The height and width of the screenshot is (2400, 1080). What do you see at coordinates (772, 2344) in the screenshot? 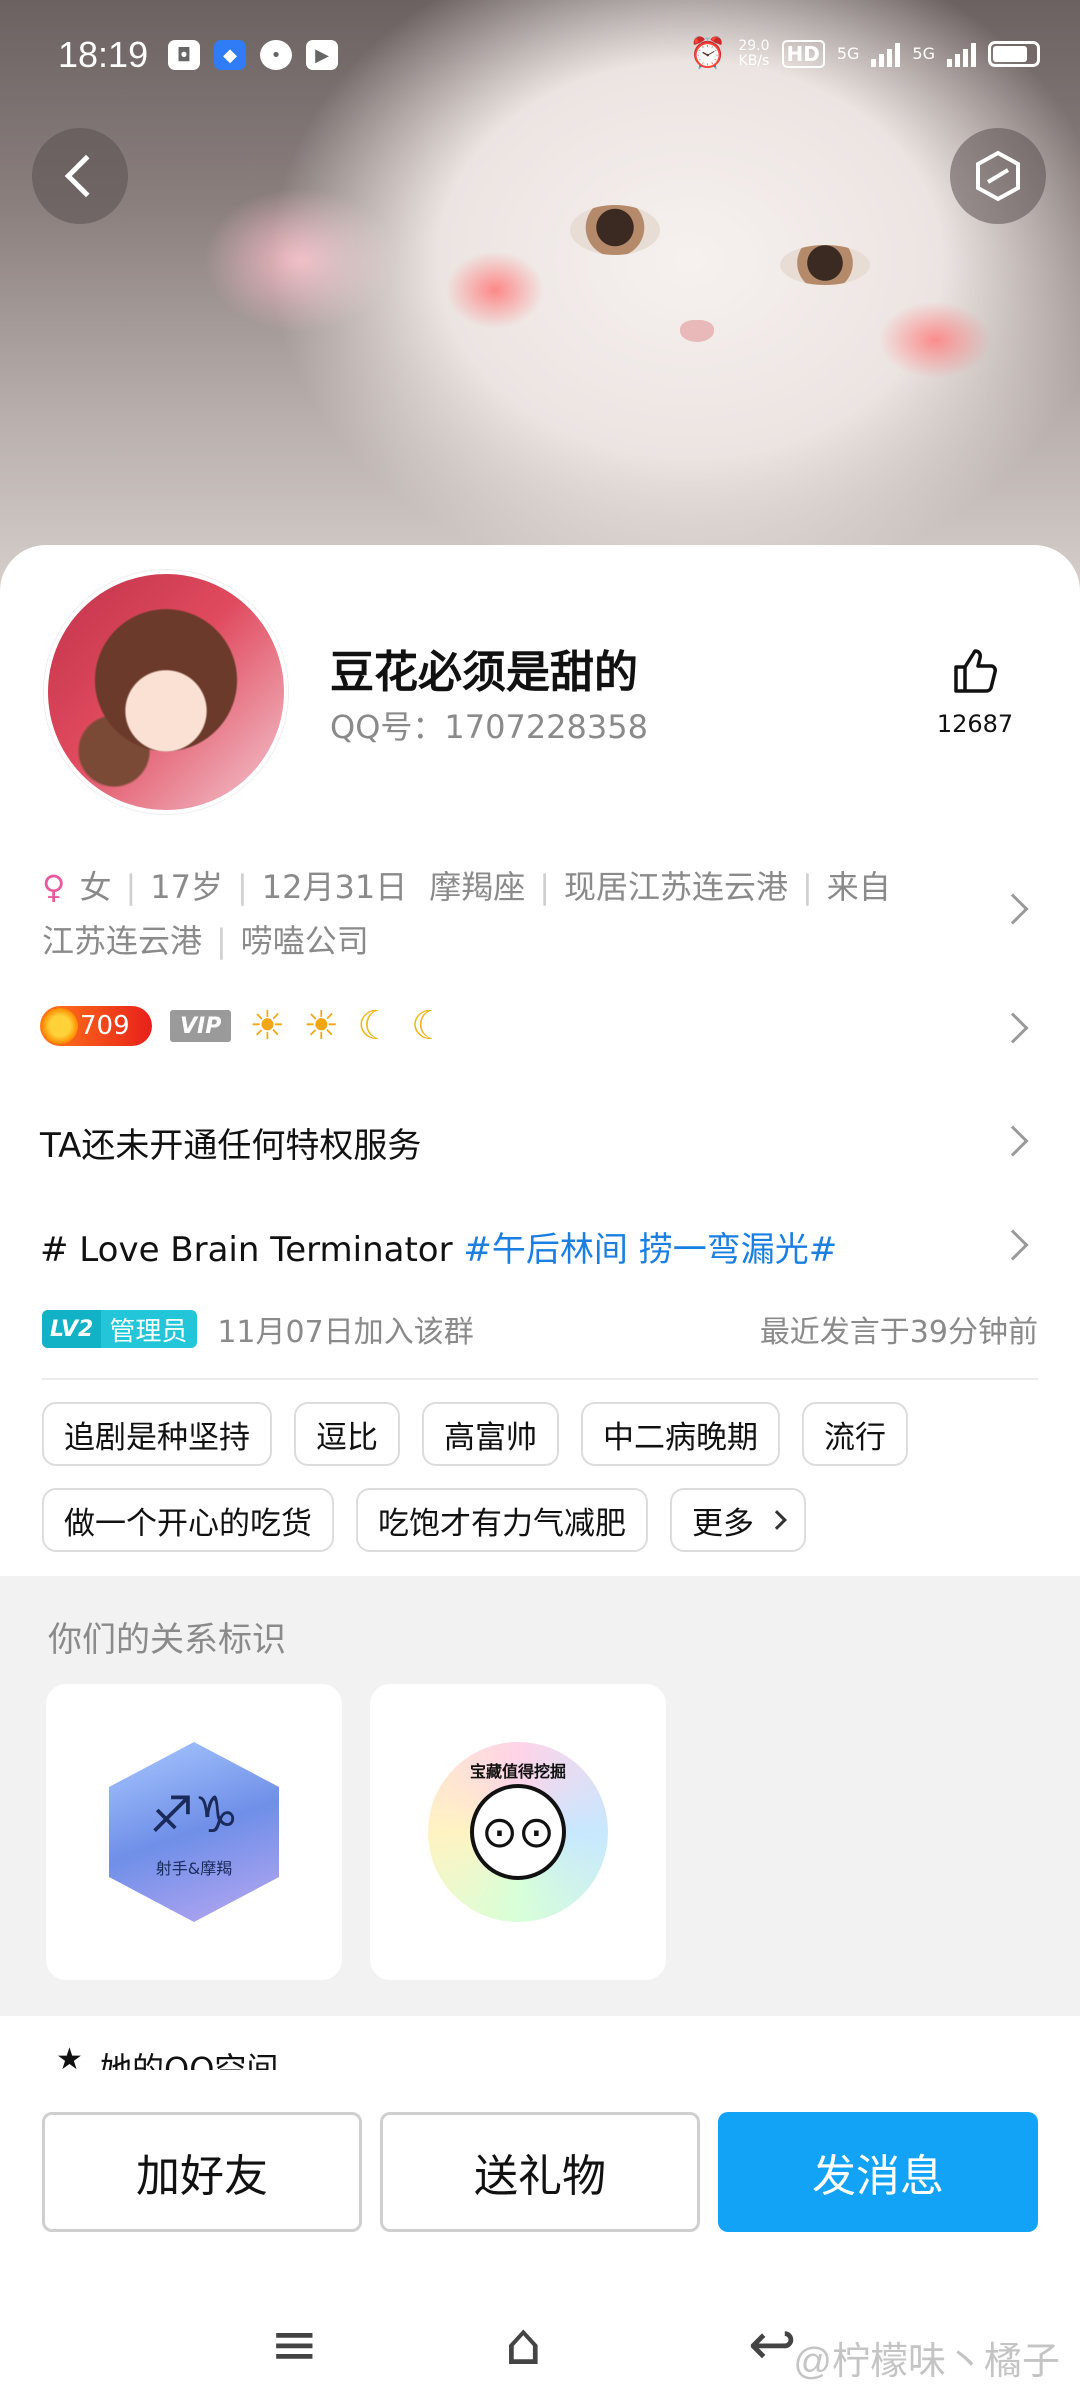
I see `back-nav-icon: ↩` at bounding box center [772, 2344].